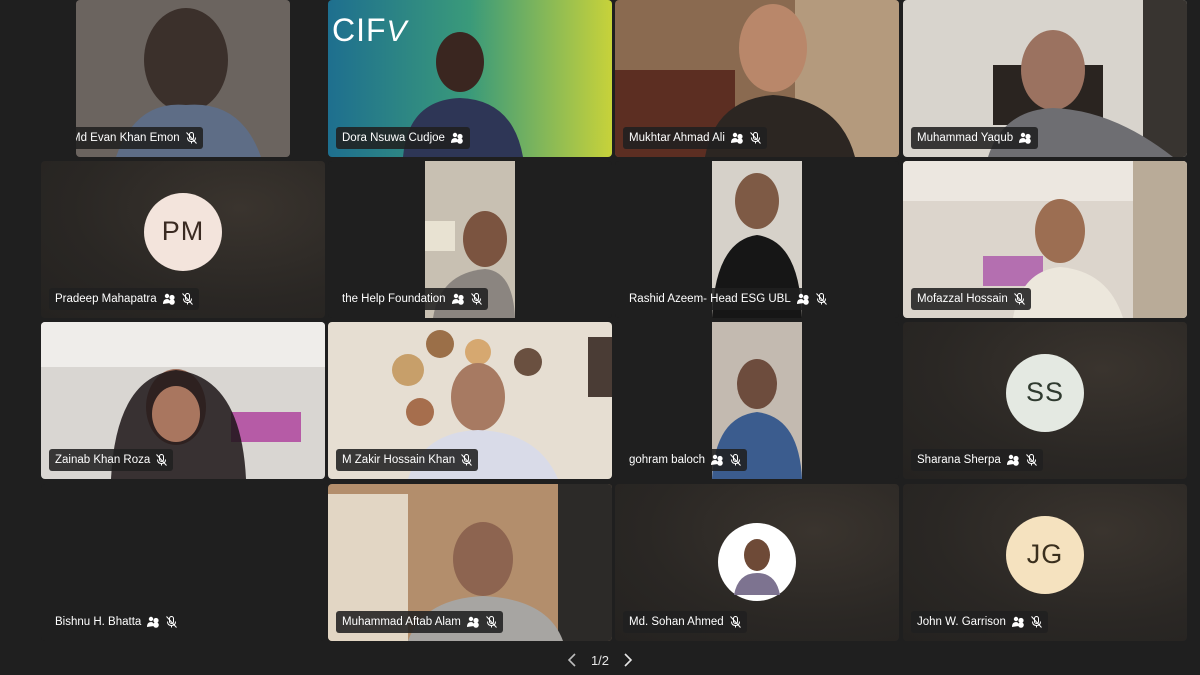 This screenshot has width=1200, height=675. I want to click on participant-name-bar: Md. Sohan Ahmed, so click(685, 622).